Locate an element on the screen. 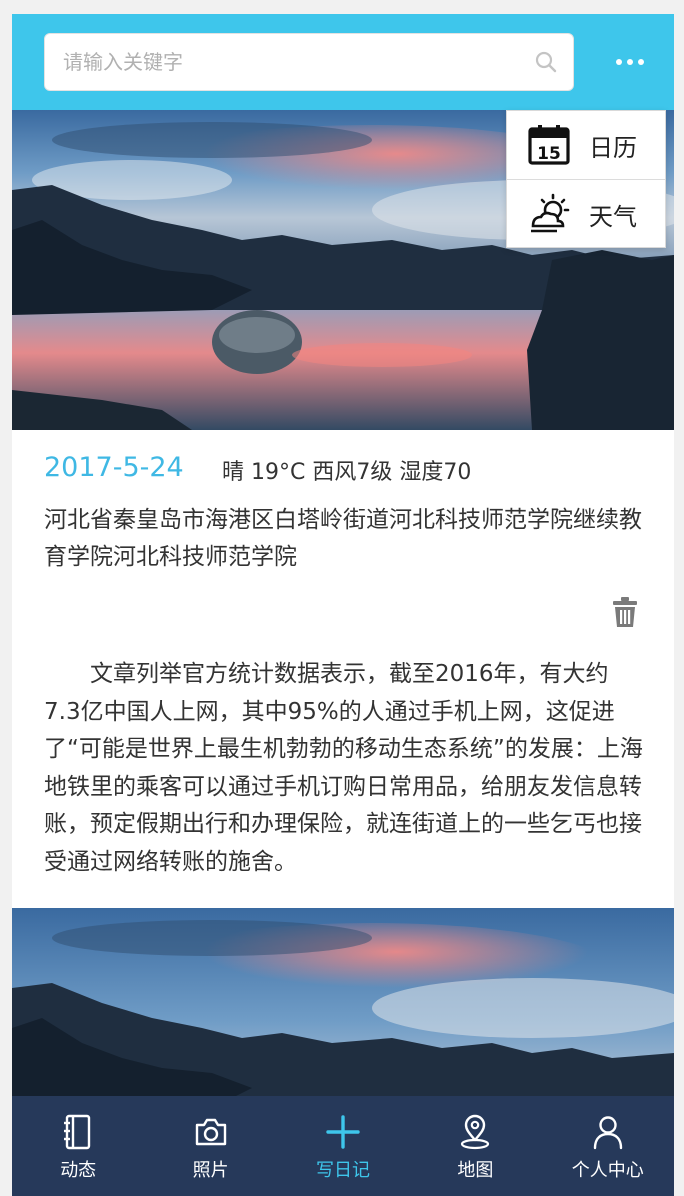 Image resolution: width=684 pixels, height=1196 pixels. tab-label: 写日记 is located at coordinates (342, 1170).